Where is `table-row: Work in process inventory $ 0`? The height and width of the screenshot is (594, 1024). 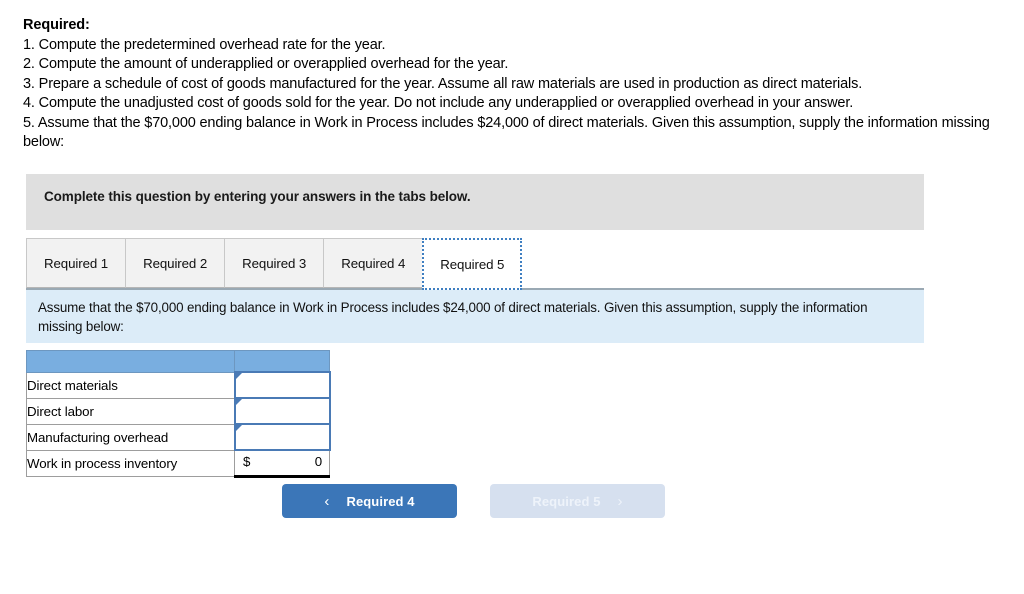 table-row: Work in process inventory $ 0 is located at coordinates (178, 463).